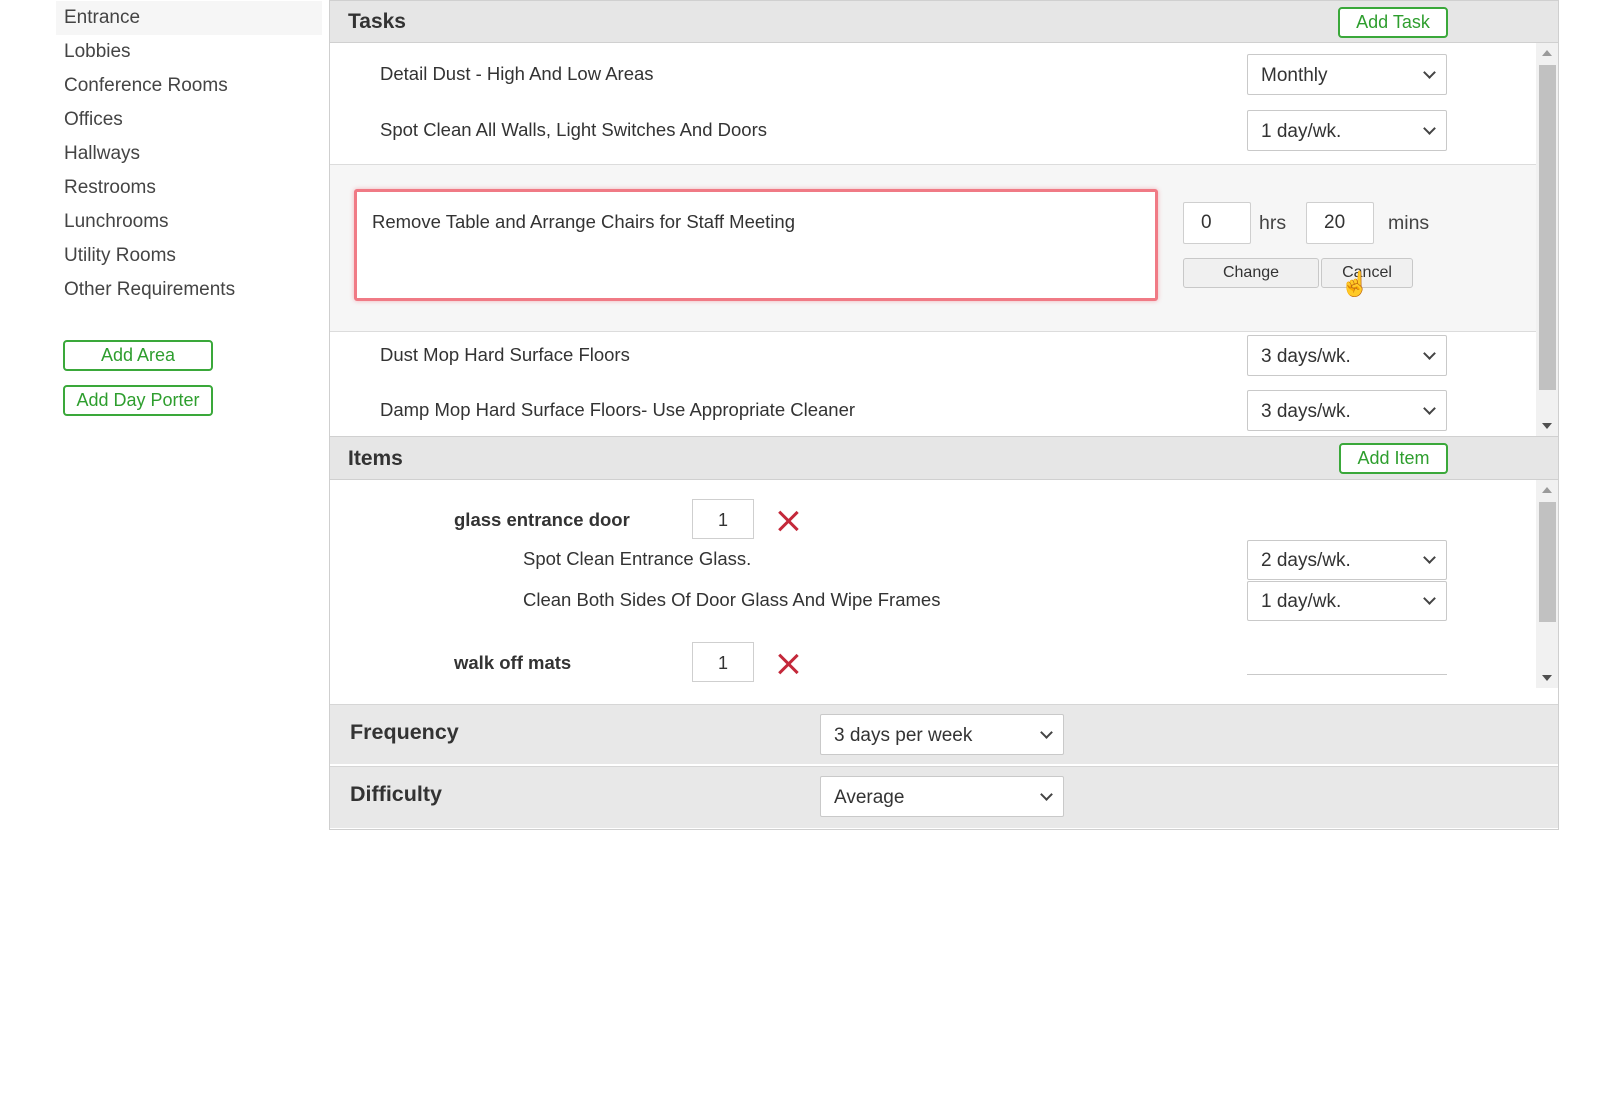 The height and width of the screenshot is (1112, 1600). Describe the element at coordinates (637, 558) in the screenshot. I see `item-task-label: Spot Clean Entrance Glass.` at that location.